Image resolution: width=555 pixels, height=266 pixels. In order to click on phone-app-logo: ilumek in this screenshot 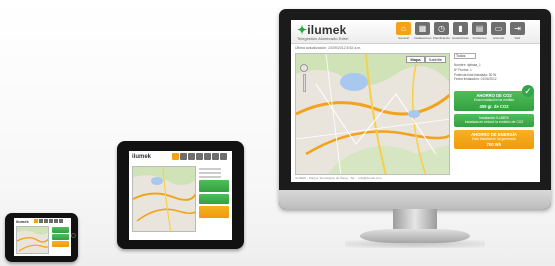, I will do `click(22, 221)`.